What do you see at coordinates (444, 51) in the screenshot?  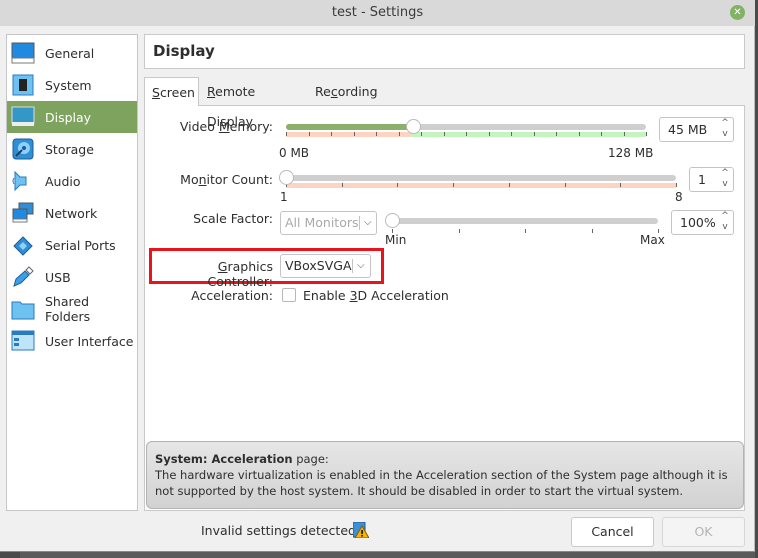 I see `page-title: Display` at bounding box center [444, 51].